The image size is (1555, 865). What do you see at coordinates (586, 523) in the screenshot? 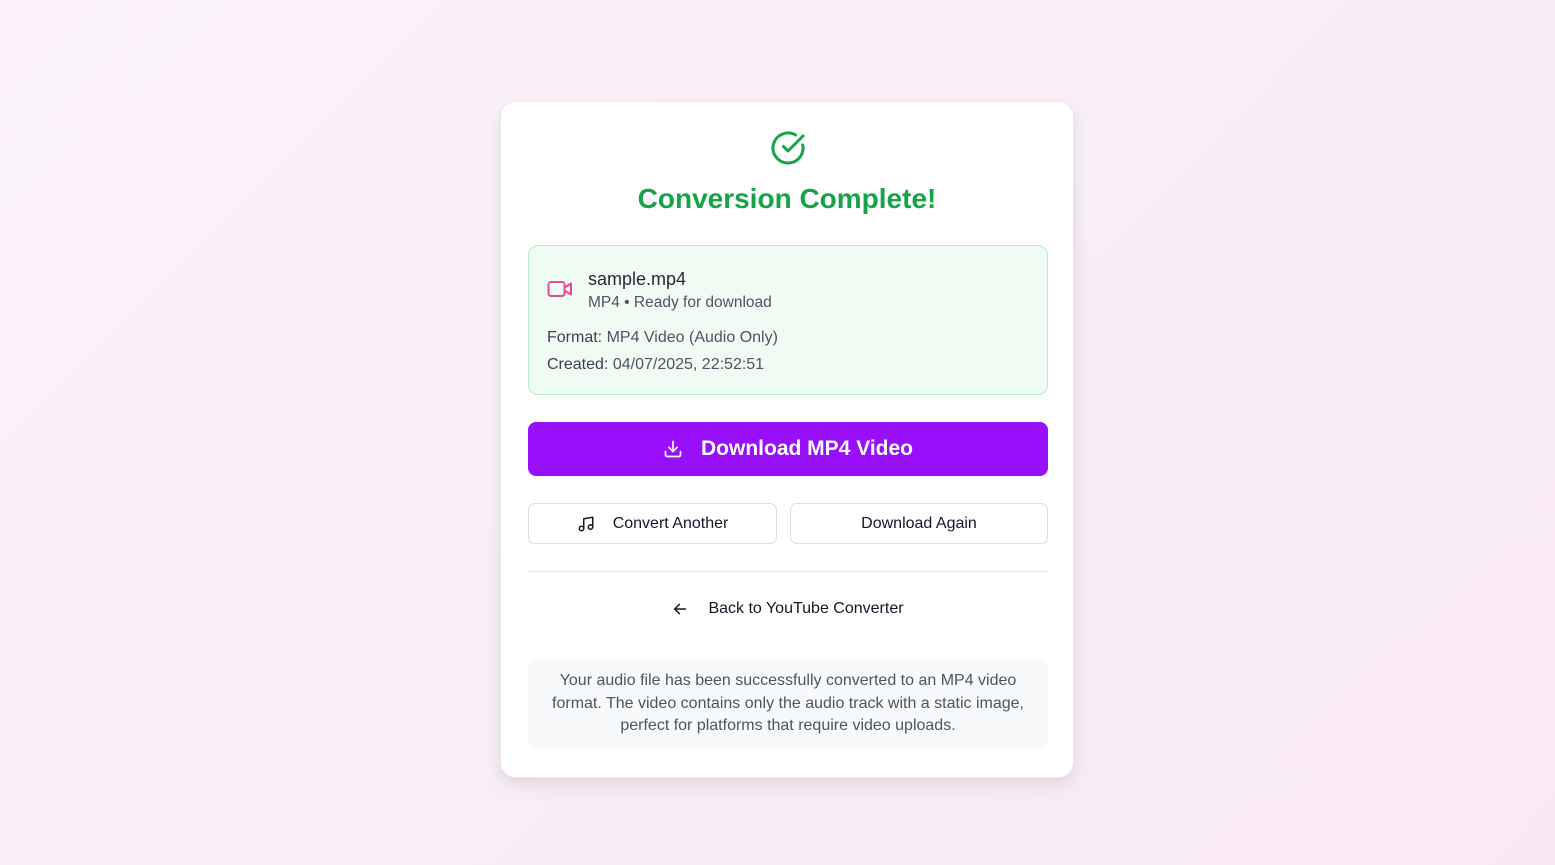
I see `music-note-icon` at bounding box center [586, 523].